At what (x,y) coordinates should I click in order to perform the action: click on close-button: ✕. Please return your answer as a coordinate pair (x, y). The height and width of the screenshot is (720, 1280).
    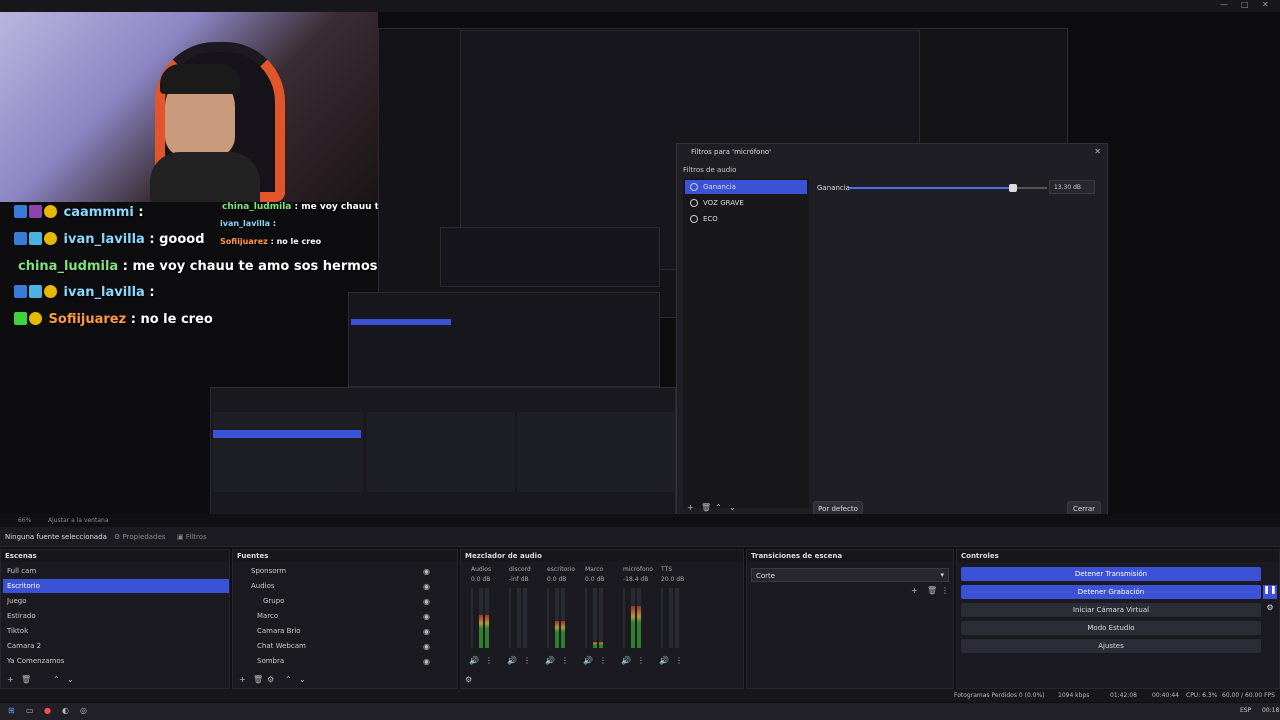
    Looking at the image, I should click on (1265, 4).